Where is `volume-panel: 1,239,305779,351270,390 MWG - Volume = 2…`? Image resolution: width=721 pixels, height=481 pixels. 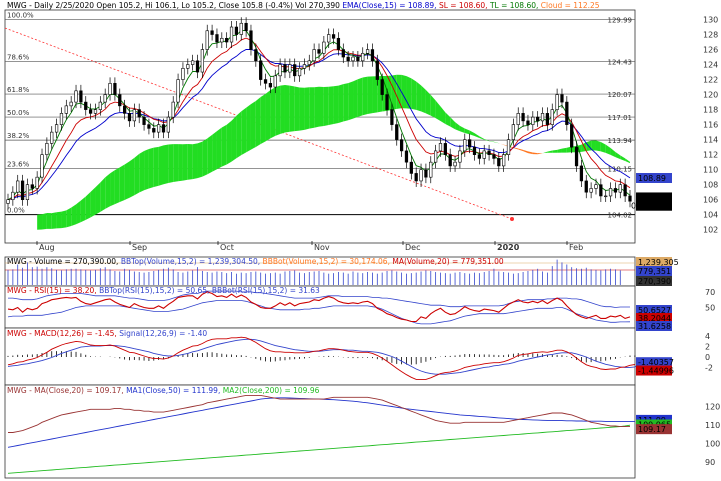 volume-panel: 1,239,305779,351270,390 MWG - Volume = 2… is located at coordinates (341, 271).